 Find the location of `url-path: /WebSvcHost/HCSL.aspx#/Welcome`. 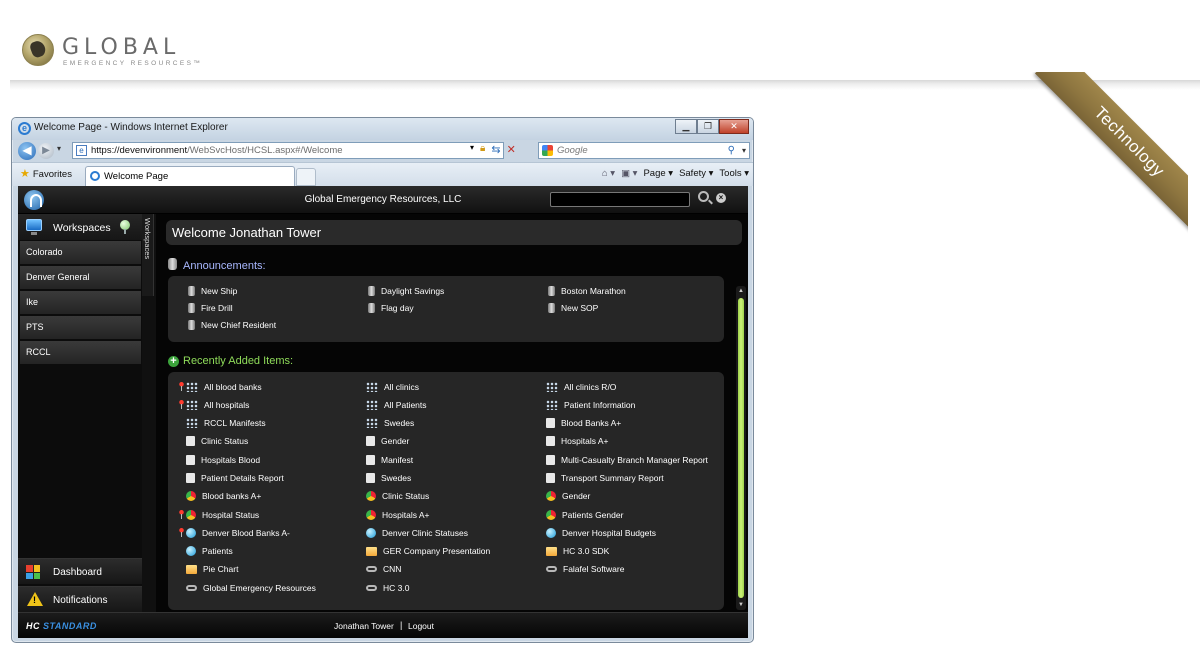

url-path: /WebSvcHost/HCSL.aspx#/Welcome is located at coordinates (265, 150).